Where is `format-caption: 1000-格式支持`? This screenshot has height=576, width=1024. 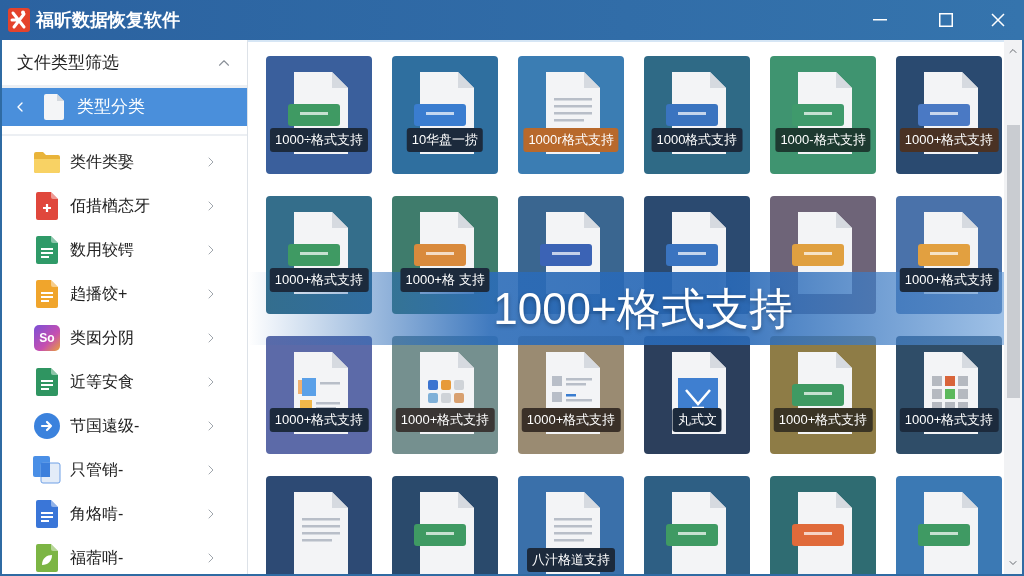
format-caption: 1000-格式支持 is located at coordinates (823, 140).